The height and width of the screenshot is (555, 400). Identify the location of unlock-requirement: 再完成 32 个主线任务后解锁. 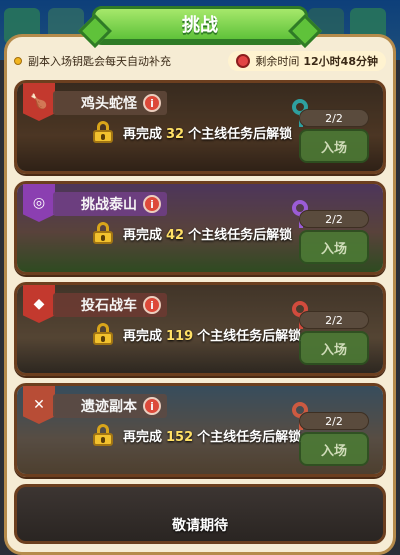
(192, 132).